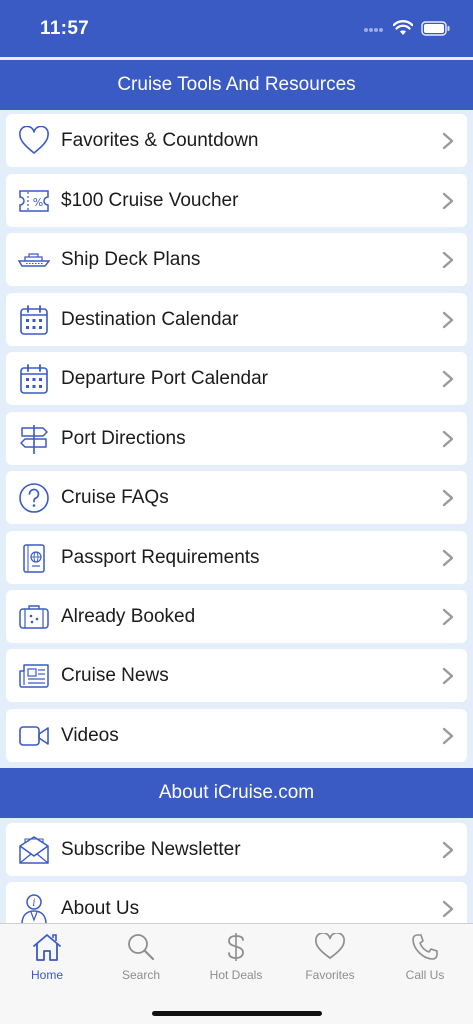  What do you see at coordinates (151, 849) in the screenshot?
I see `list-item-label: Subscribe Newsletter` at bounding box center [151, 849].